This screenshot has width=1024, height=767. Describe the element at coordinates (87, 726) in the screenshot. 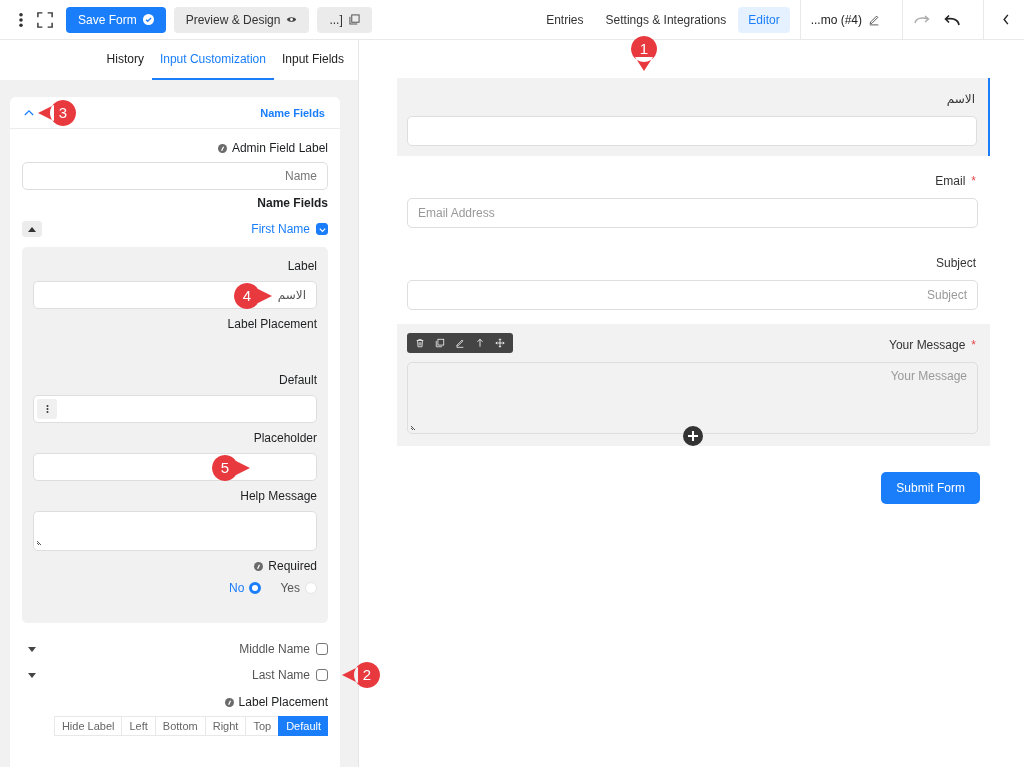

I see `segment-button: Hide Label` at that location.